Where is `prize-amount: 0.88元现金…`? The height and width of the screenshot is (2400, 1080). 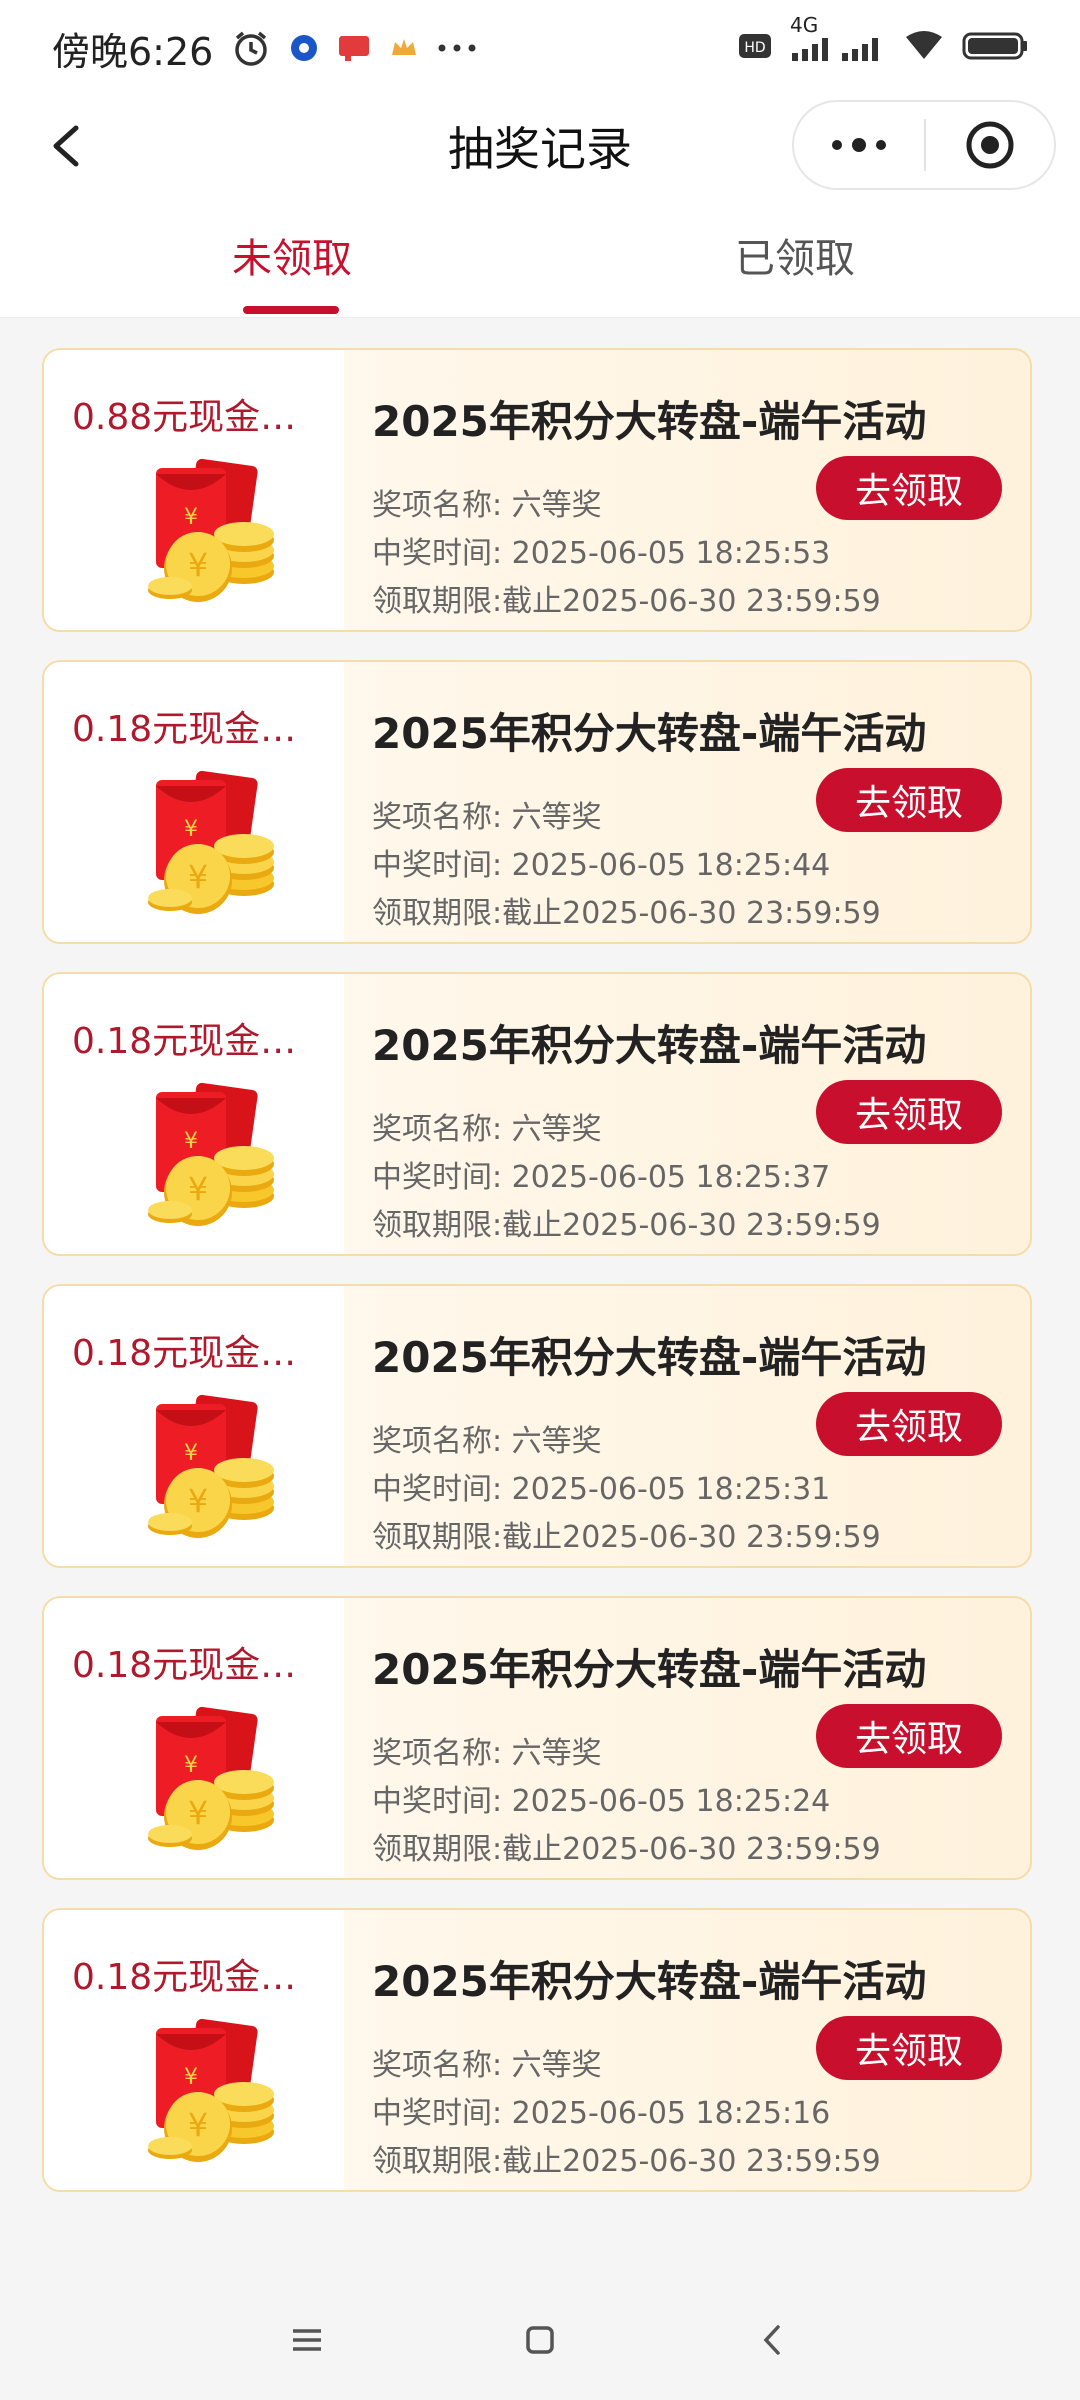 prize-amount: 0.88元现金… is located at coordinates (184, 417).